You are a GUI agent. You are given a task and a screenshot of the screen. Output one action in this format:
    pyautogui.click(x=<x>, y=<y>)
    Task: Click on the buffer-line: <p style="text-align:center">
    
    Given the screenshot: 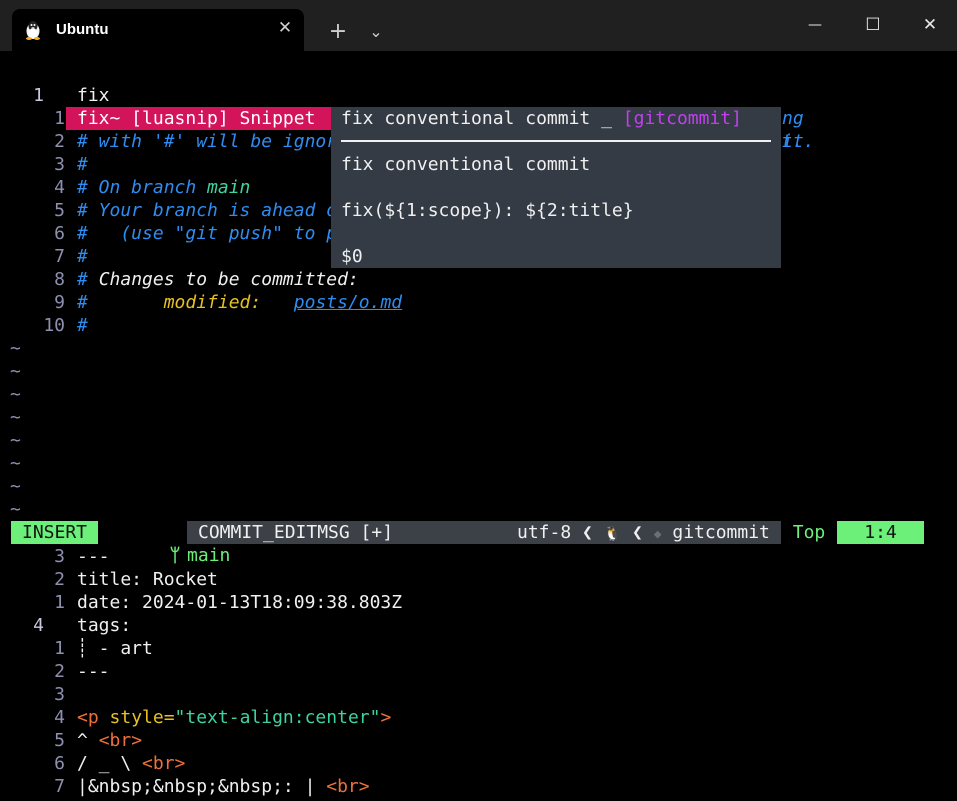 What is the action you would take?
    pyautogui.click(x=234, y=717)
    